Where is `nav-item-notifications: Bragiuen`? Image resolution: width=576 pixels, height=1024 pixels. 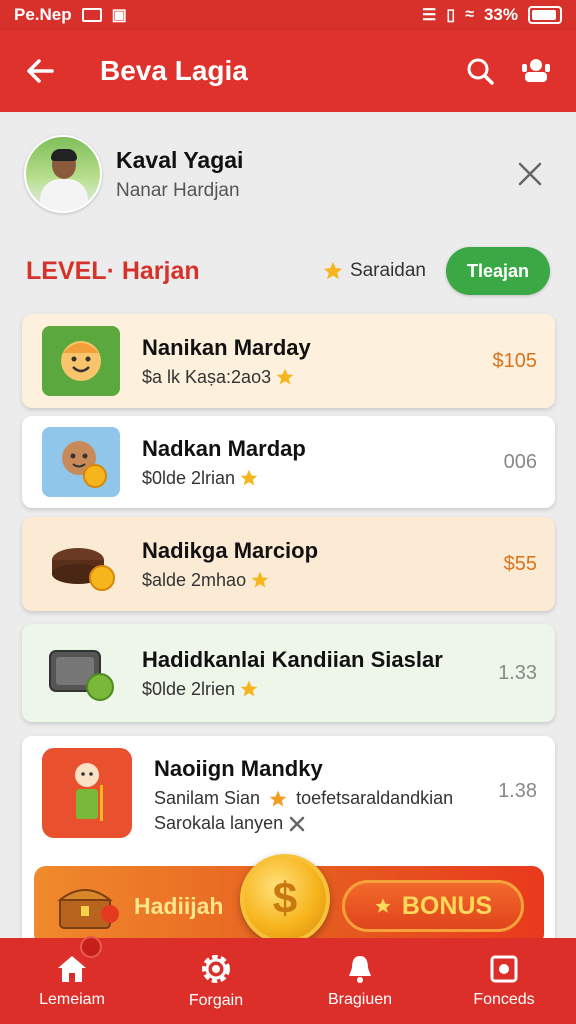 nav-item-notifications: Bragiuen is located at coordinates (360, 981).